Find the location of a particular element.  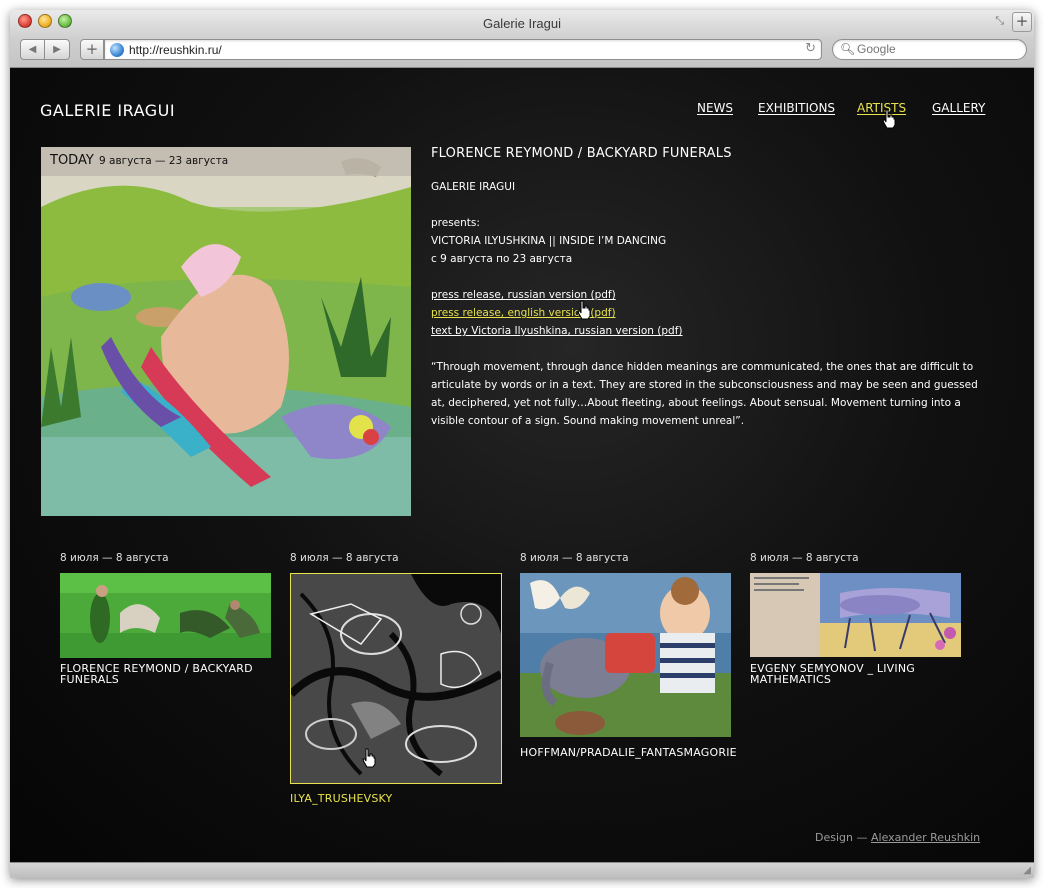

nav-news-link: NEWS is located at coordinates (715, 108).